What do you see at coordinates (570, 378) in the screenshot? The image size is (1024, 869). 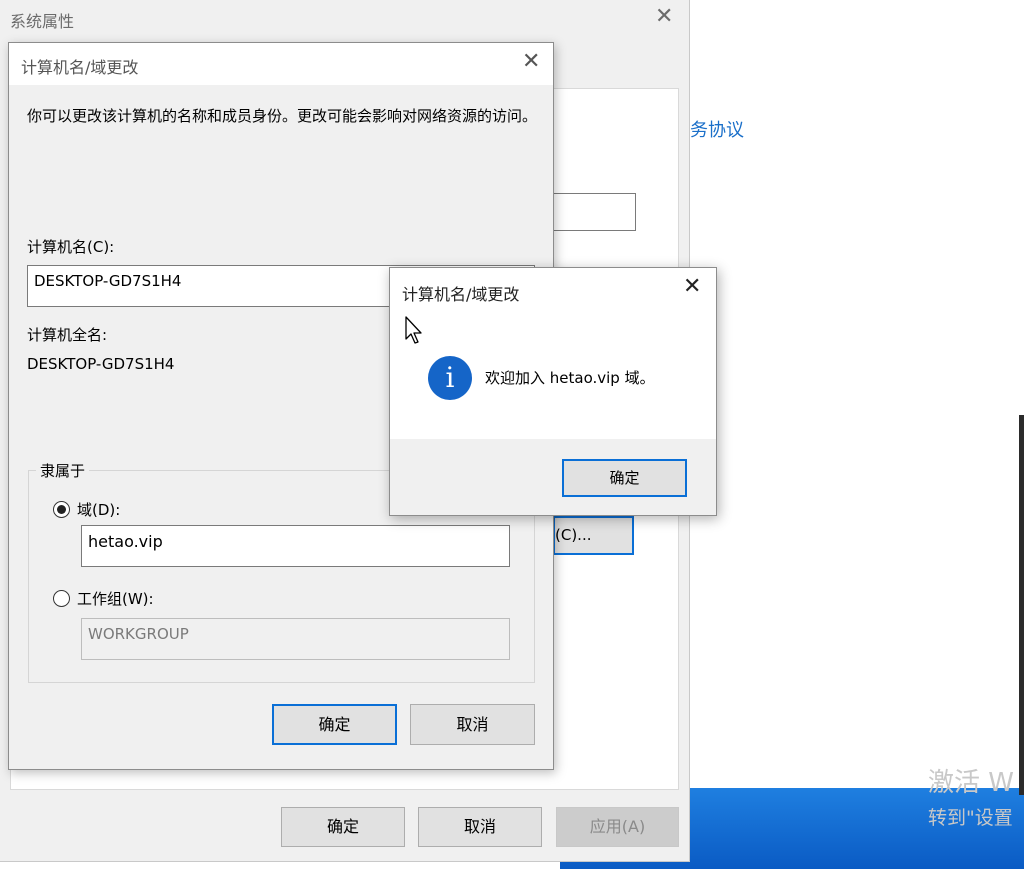 I see `message-text: 欢迎加入 hetao.vip 域。` at bounding box center [570, 378].